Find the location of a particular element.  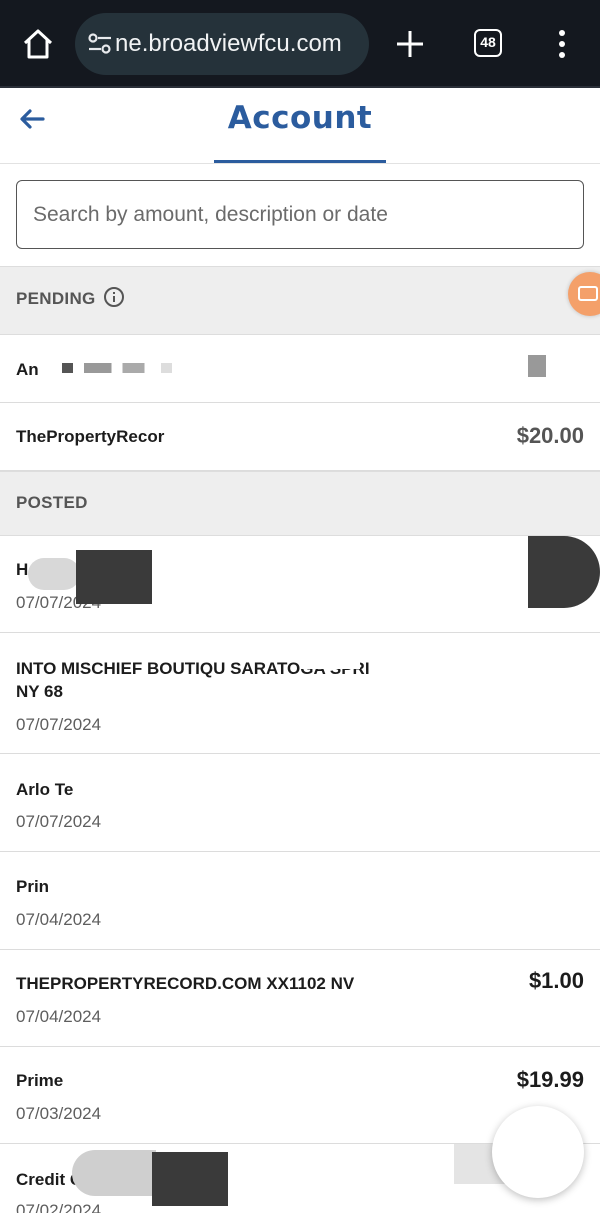

address-bar: ne.broadviewfcu.com is located at coordinates (222, 44).